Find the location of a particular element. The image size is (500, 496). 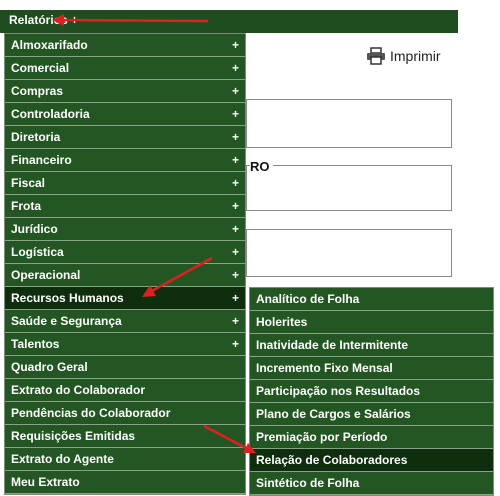

menu-item-fiscal: Fiscal + is located at coordinates (125, 183).